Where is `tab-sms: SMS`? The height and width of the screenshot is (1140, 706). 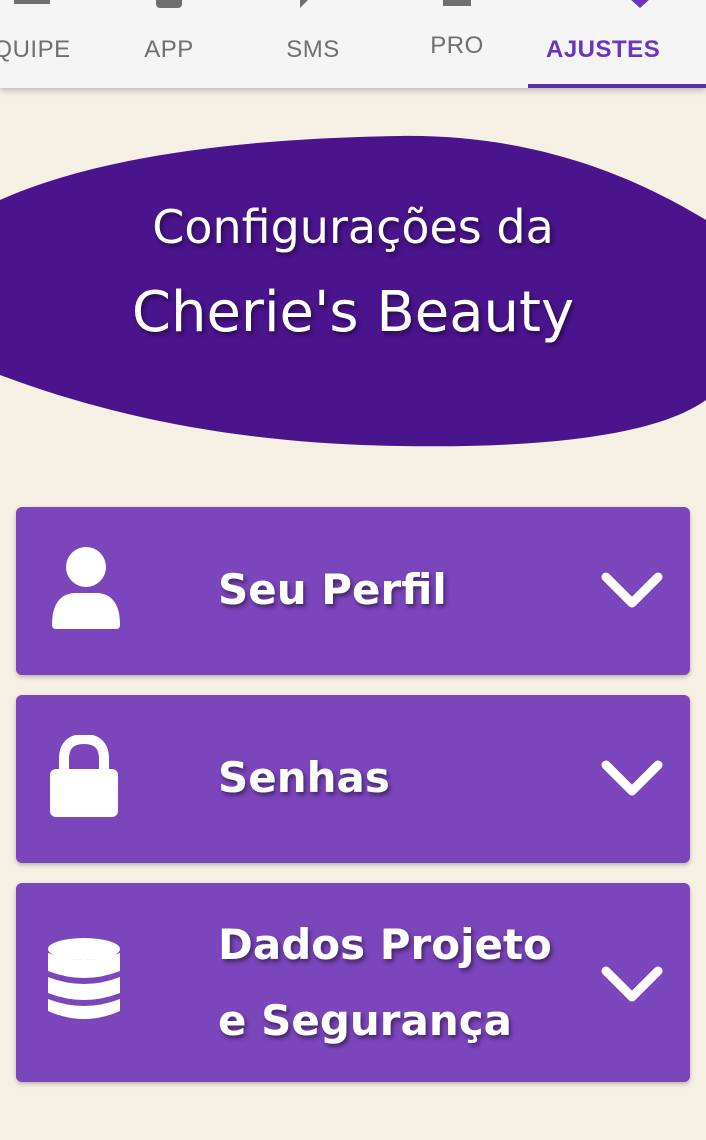 tab-sms: SMS is located at coordinates (313, 44).